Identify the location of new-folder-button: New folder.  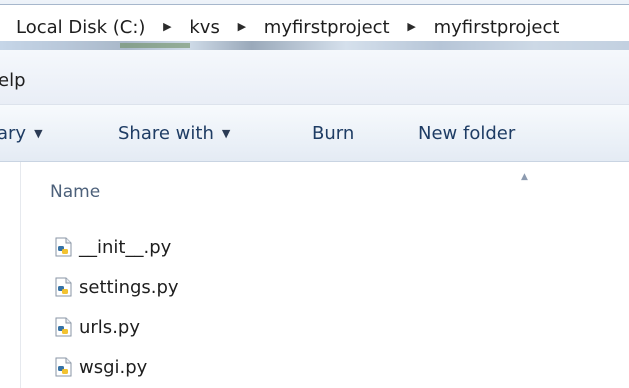
(466, 133).